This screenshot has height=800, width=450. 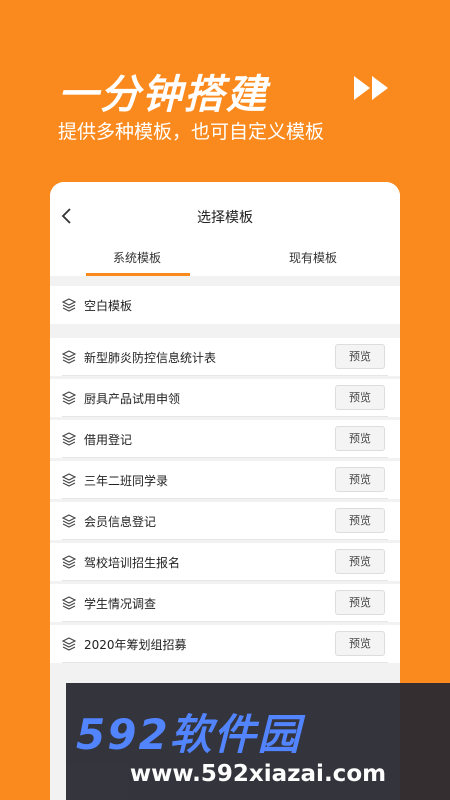 I want to click on watermark: 592软件园 www.592xiazai.com, so click(x=258, y=741).